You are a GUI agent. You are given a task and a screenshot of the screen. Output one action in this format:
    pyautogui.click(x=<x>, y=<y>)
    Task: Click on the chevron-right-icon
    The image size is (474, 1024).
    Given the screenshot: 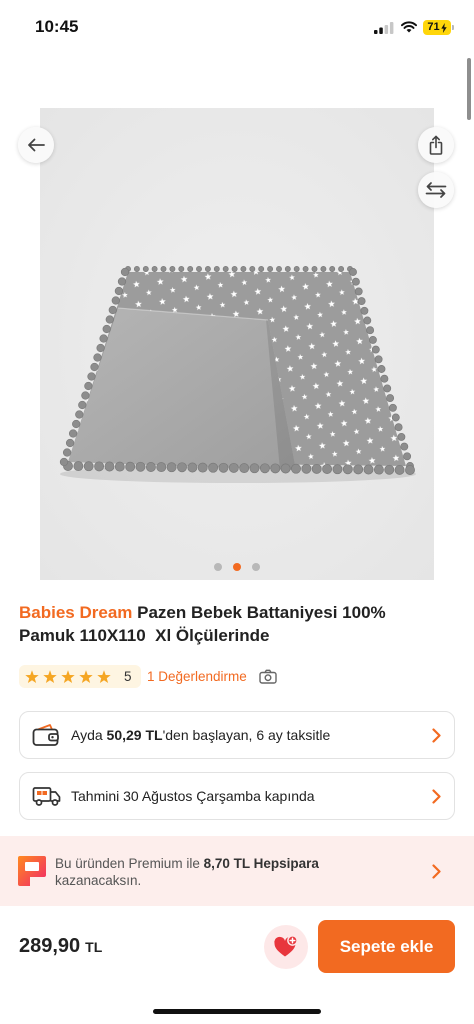 What is the action you would take?
    pyautogui.click(x=436, y=796)
    